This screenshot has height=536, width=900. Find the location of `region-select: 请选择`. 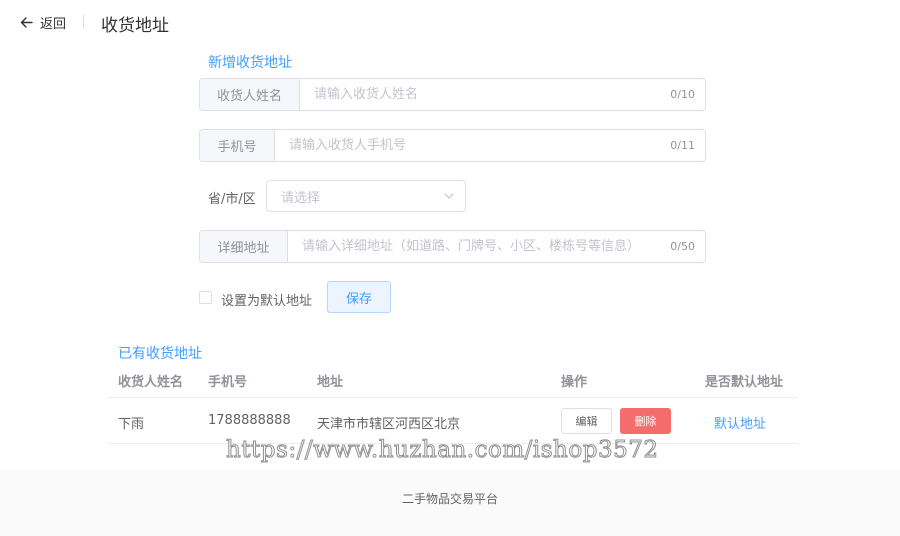

region-select: 请选择 is located at coordinates (366, 196).